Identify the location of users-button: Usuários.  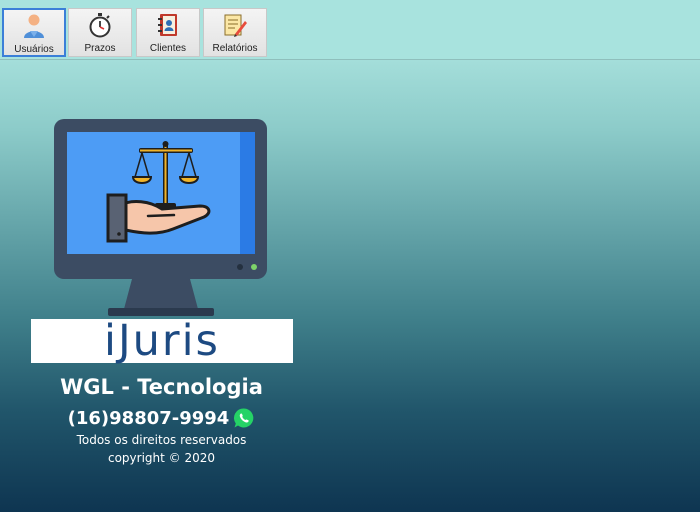
(34, 32).